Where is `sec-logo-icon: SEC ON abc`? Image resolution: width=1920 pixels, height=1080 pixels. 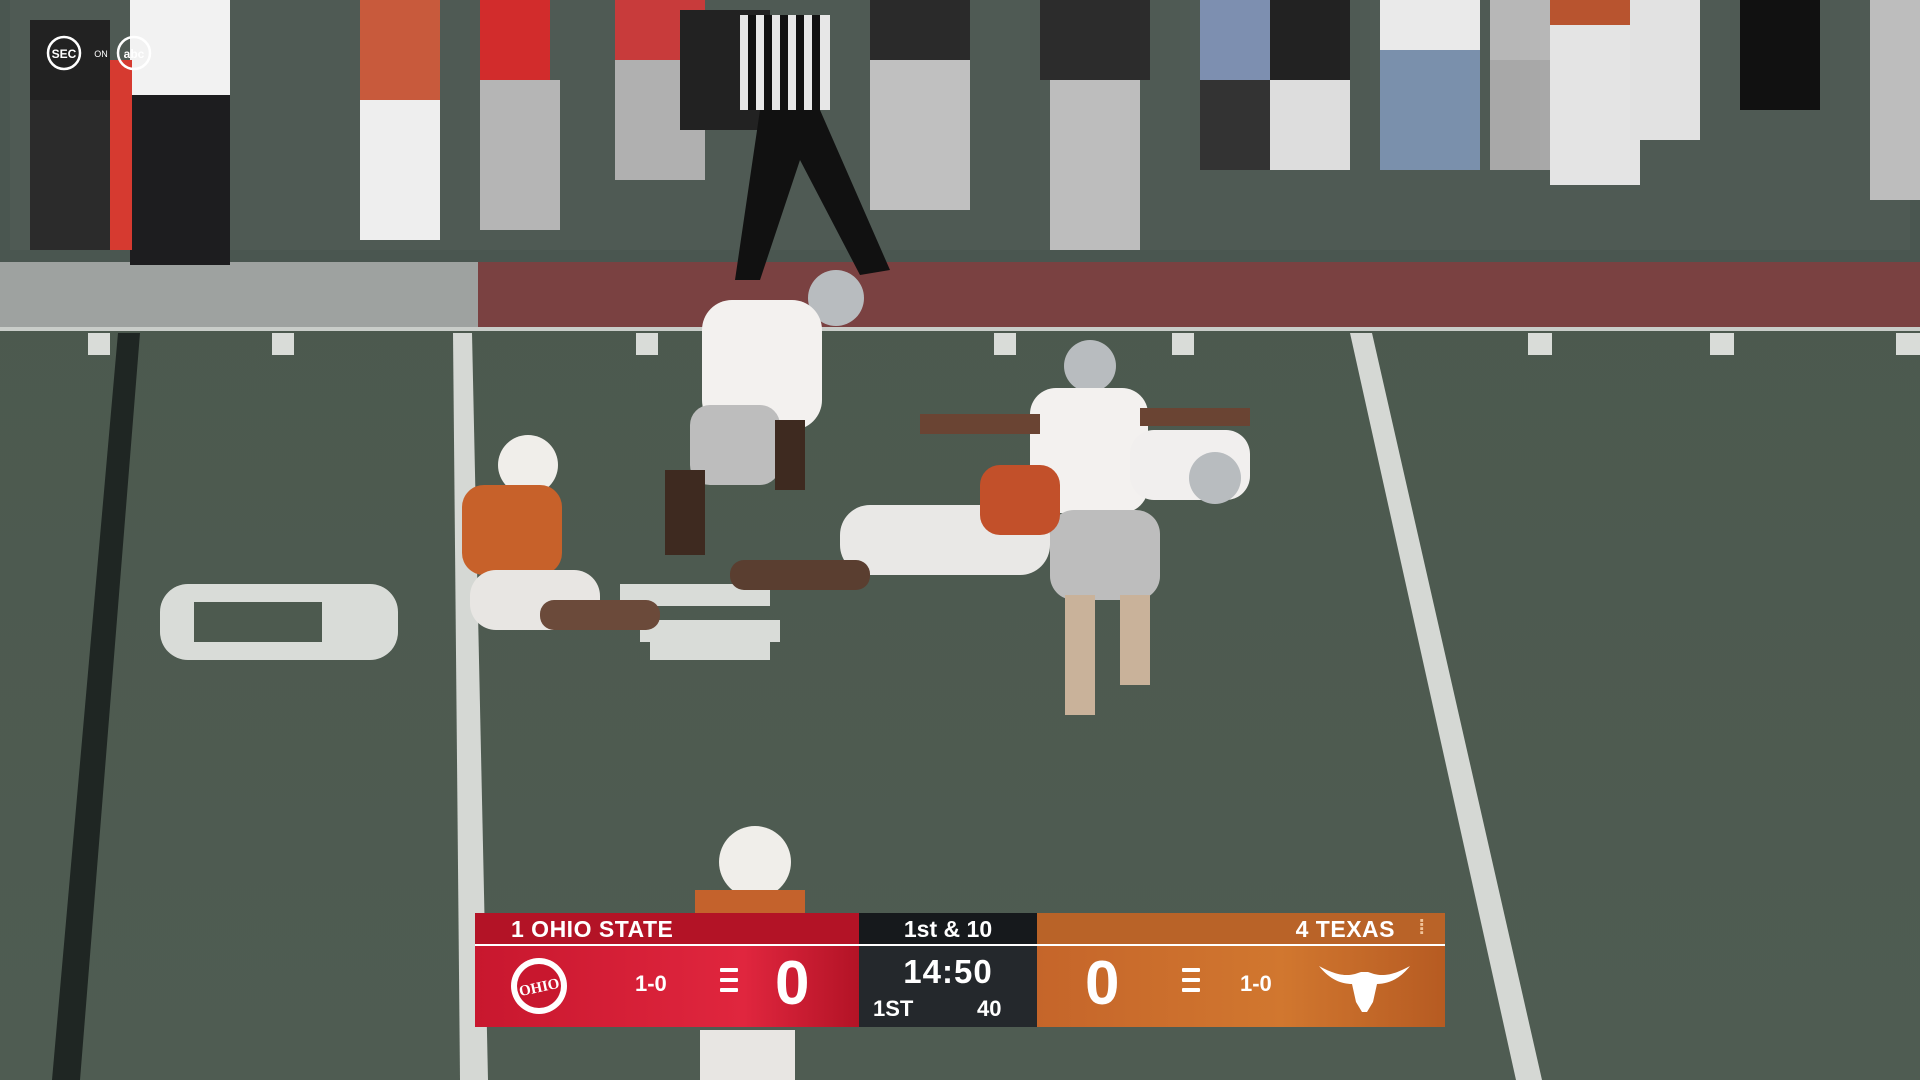 sec-logo-icon: SEC ON abc is located at coordinates (99, 53).